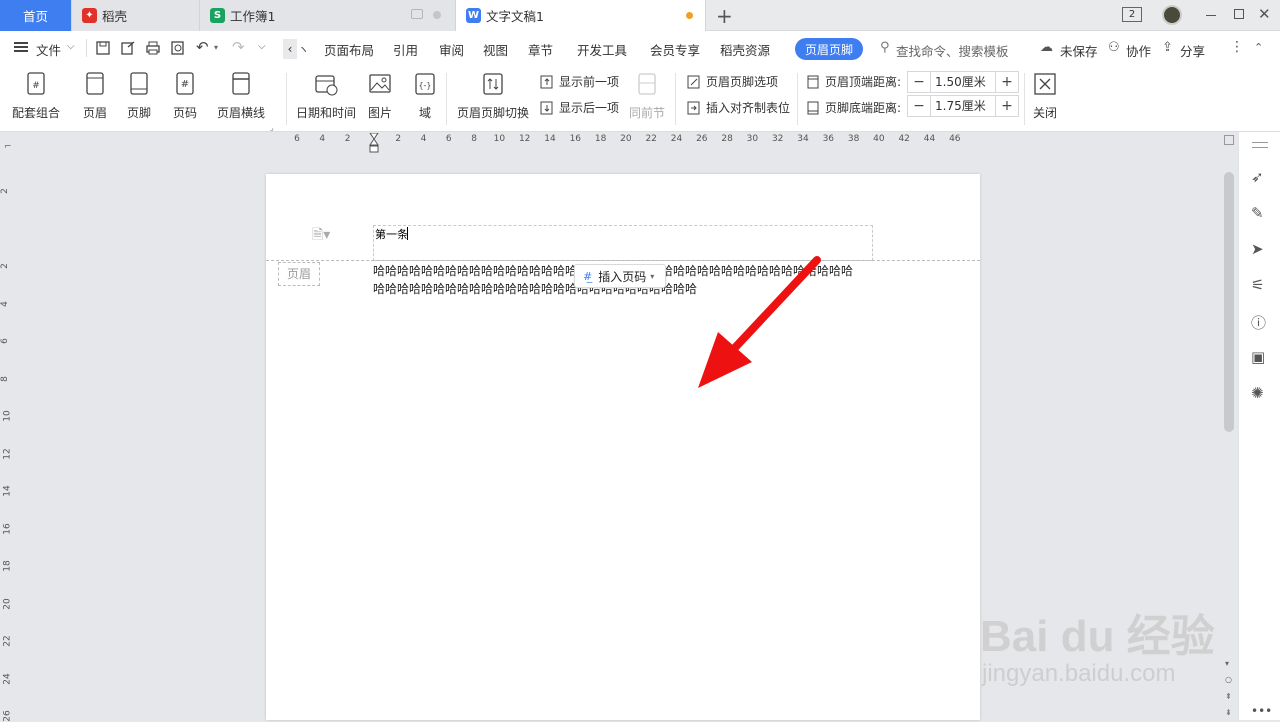 Image resolution: width=1280 pixels, height=722 pixels. I want to click on tab-developer: 开发工具, so click(602, 49).